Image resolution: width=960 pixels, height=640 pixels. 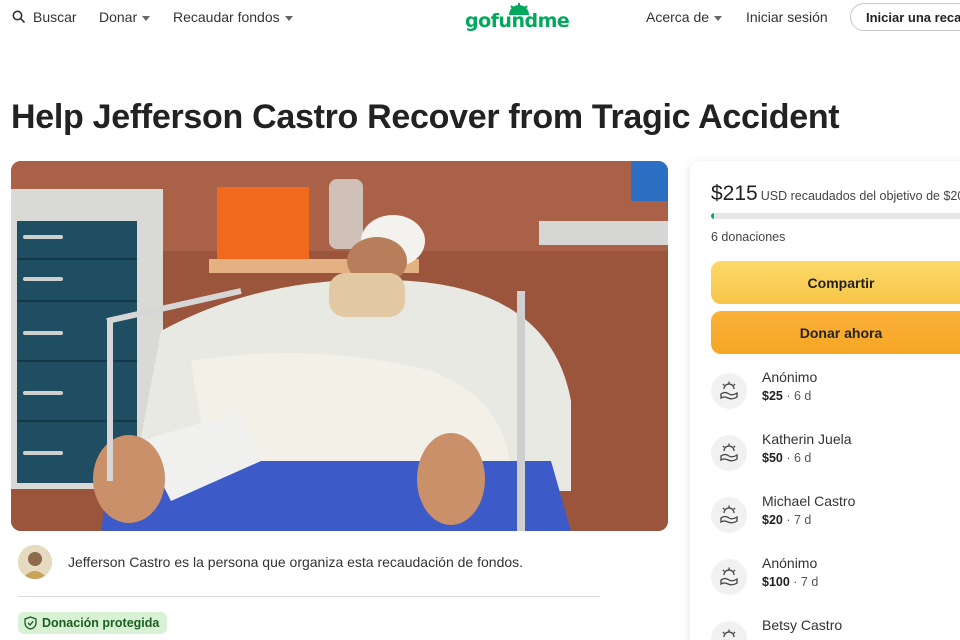 I want to click on raised-amount: $215, so click(x=734, y=193).